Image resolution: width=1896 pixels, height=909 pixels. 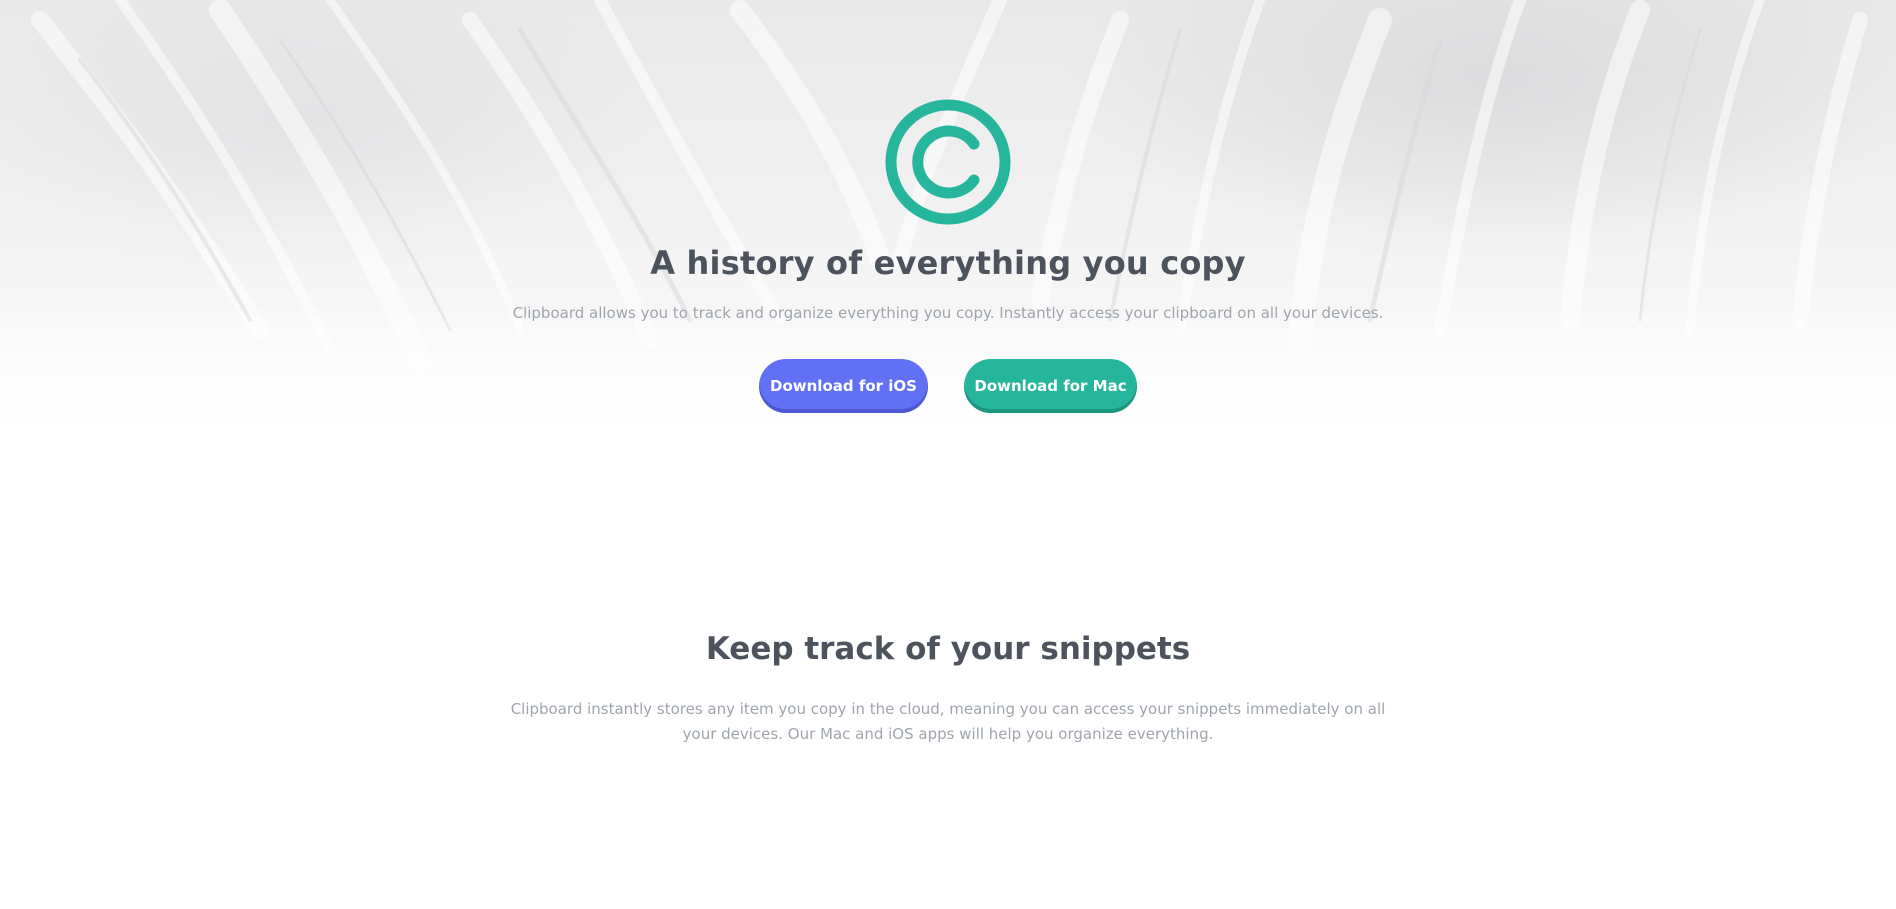 What do you see at coordinates (948, 162) in the screenshot?
I see `clipboard-logo-icon` at bounding box center [948, 162].